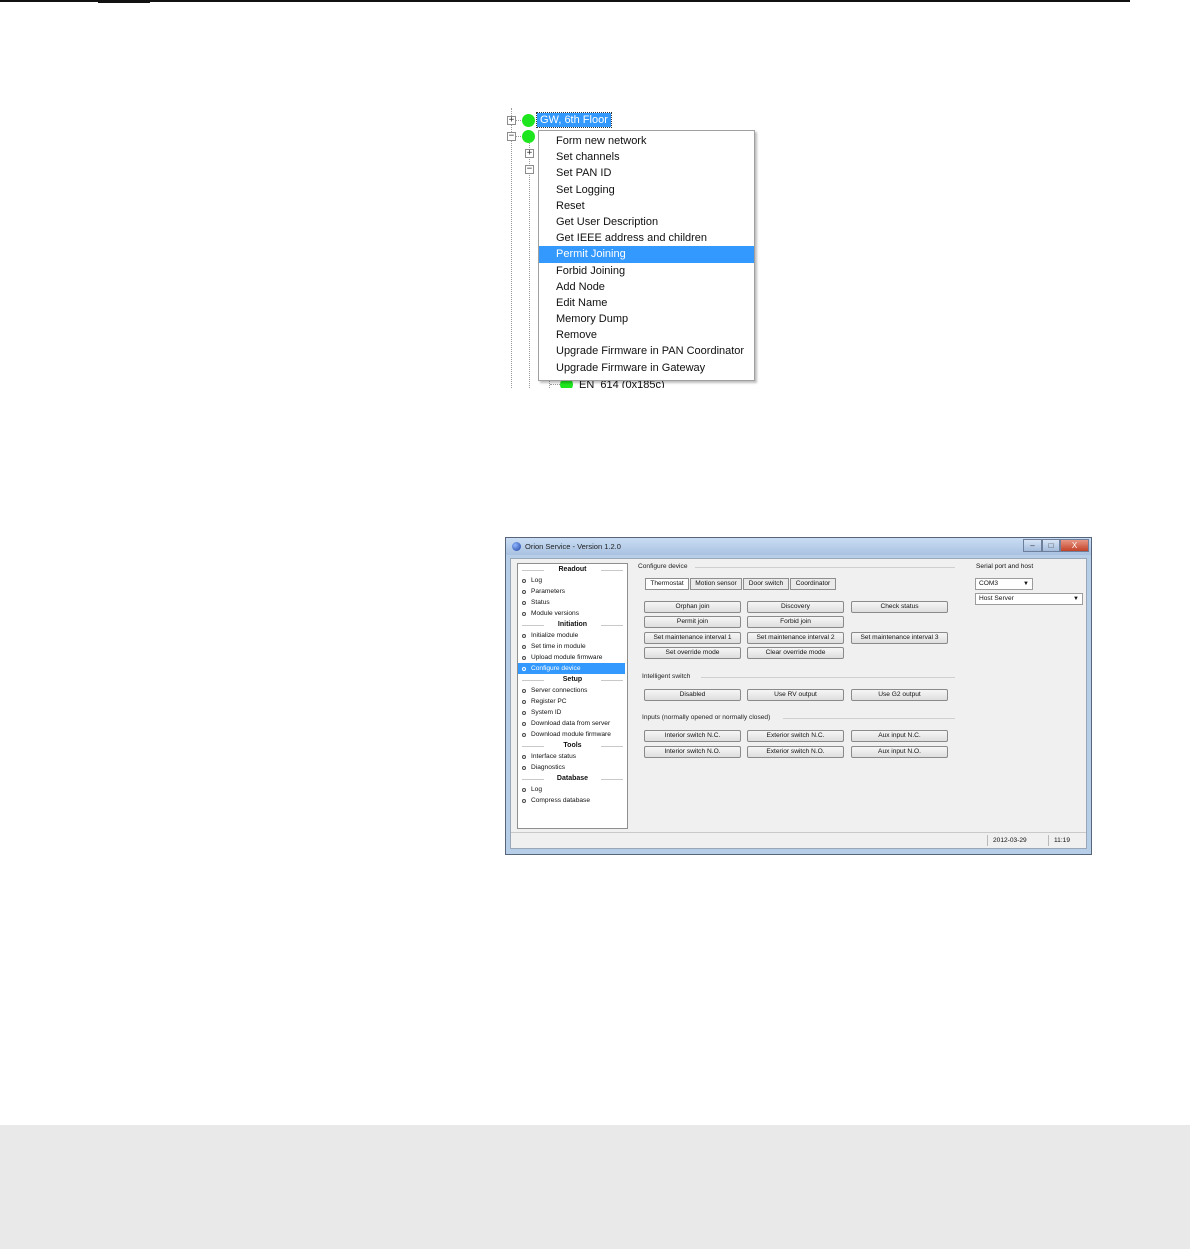 This screenshot has width=1190, height=1249. I want to click on use-g2-output-button: Use G2 output, so click(899, 695).